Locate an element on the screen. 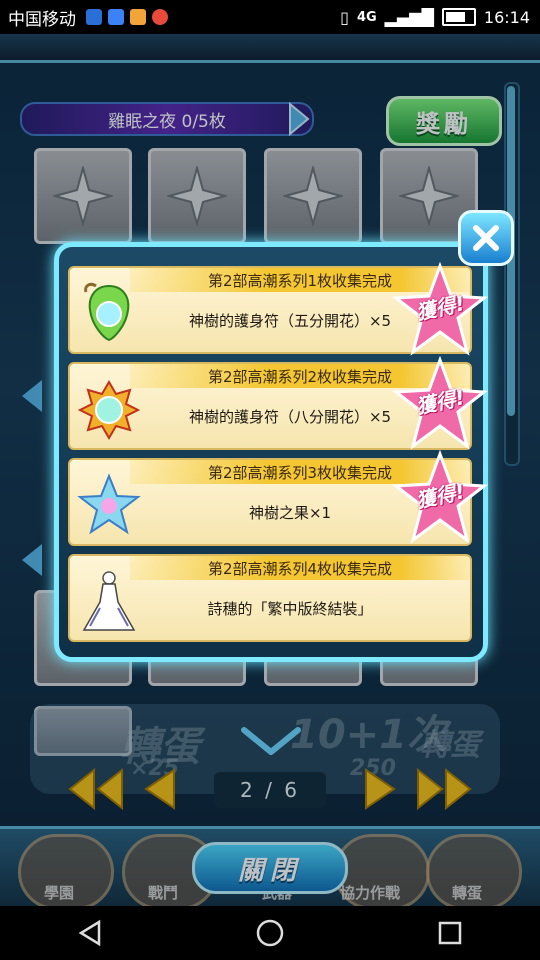 The image size is (540, 960). weibo-icon is located at coordinates (160, 17).